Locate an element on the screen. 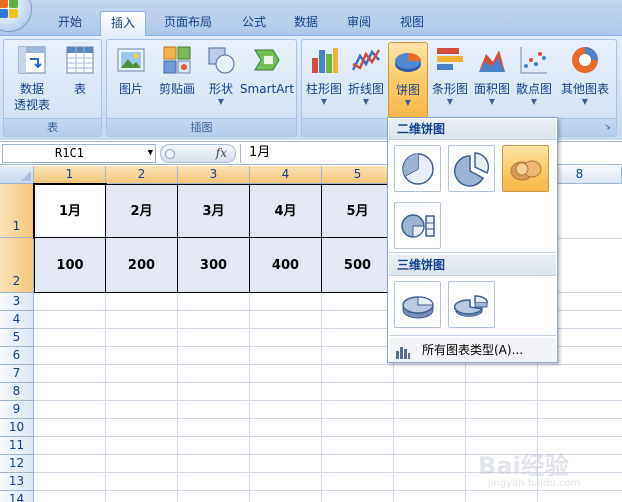 This screenshot has height=502, width=622. name-box: R1C1 ▼ is located at coordinates (79, 153).